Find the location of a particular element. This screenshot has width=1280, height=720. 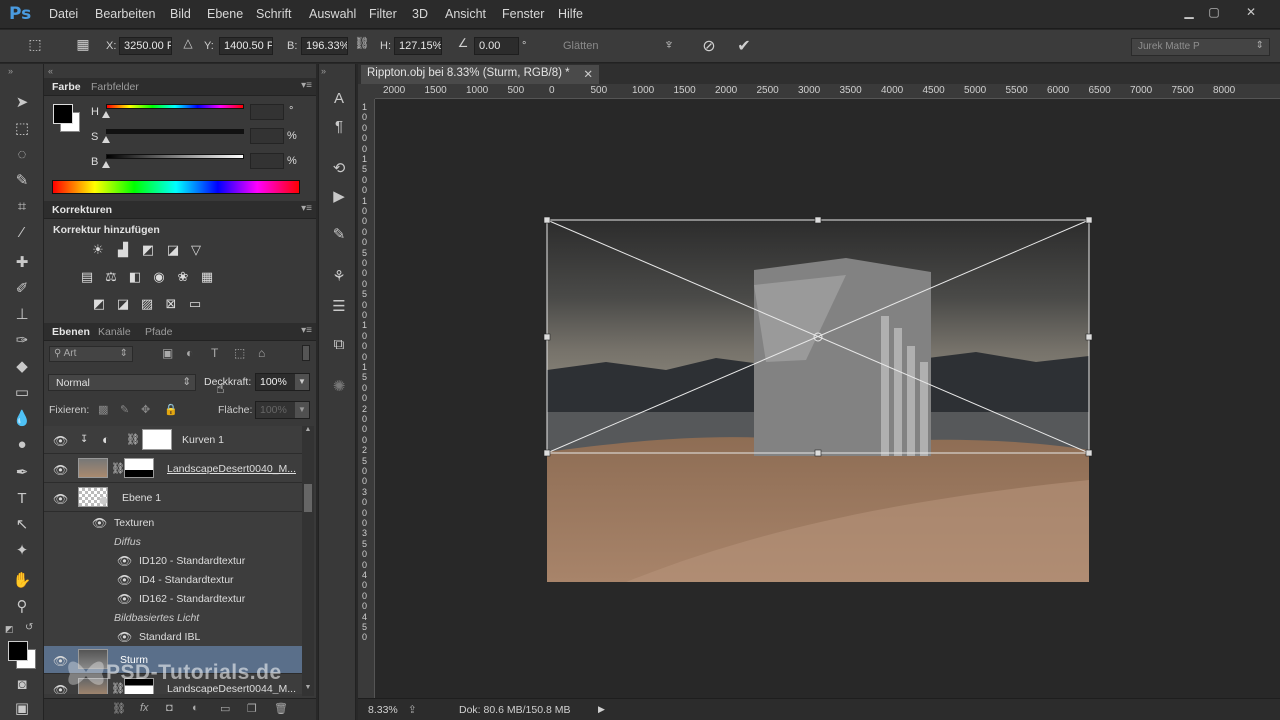

default-colors-icon: ◩ is located at coordinates (9, 629).